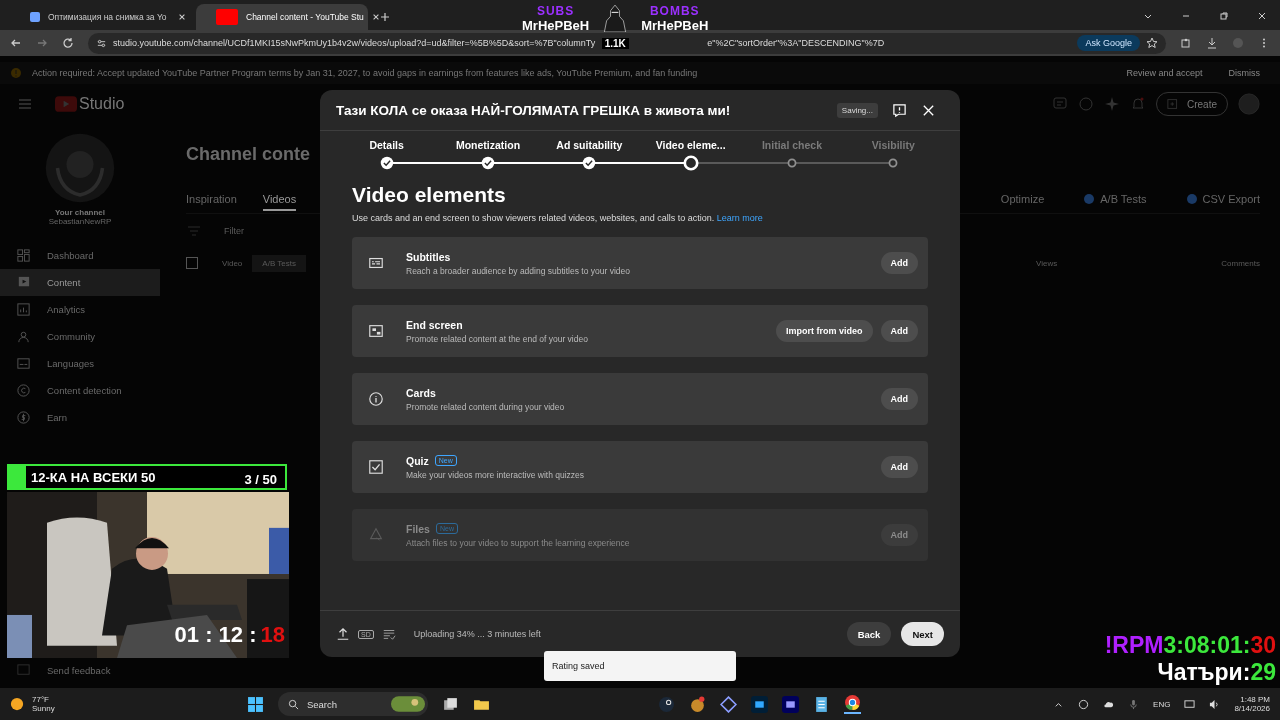 The width and height of the screenshot is (1280, 720). Describe the element at coordinates (477, 634) in the screenshot. I see `upload-status: Uploading 34% ... 3 minutes left` at that location.